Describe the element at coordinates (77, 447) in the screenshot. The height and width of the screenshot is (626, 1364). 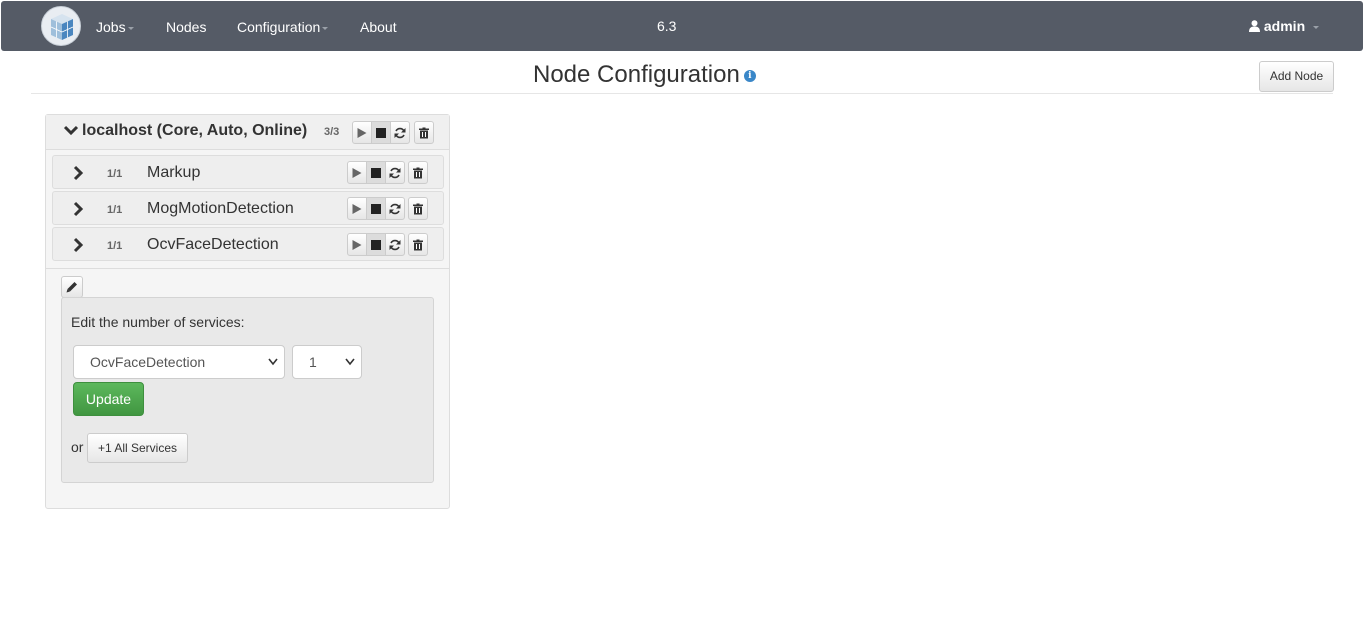
I see `or-label: or` at that location.